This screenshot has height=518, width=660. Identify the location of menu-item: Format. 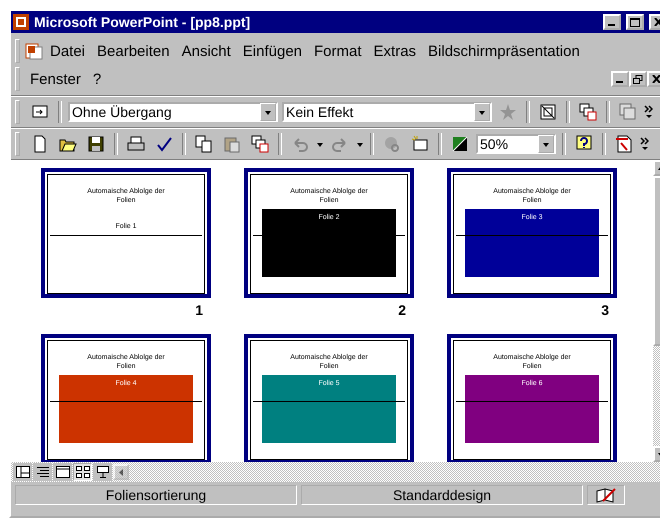
(338, 51).